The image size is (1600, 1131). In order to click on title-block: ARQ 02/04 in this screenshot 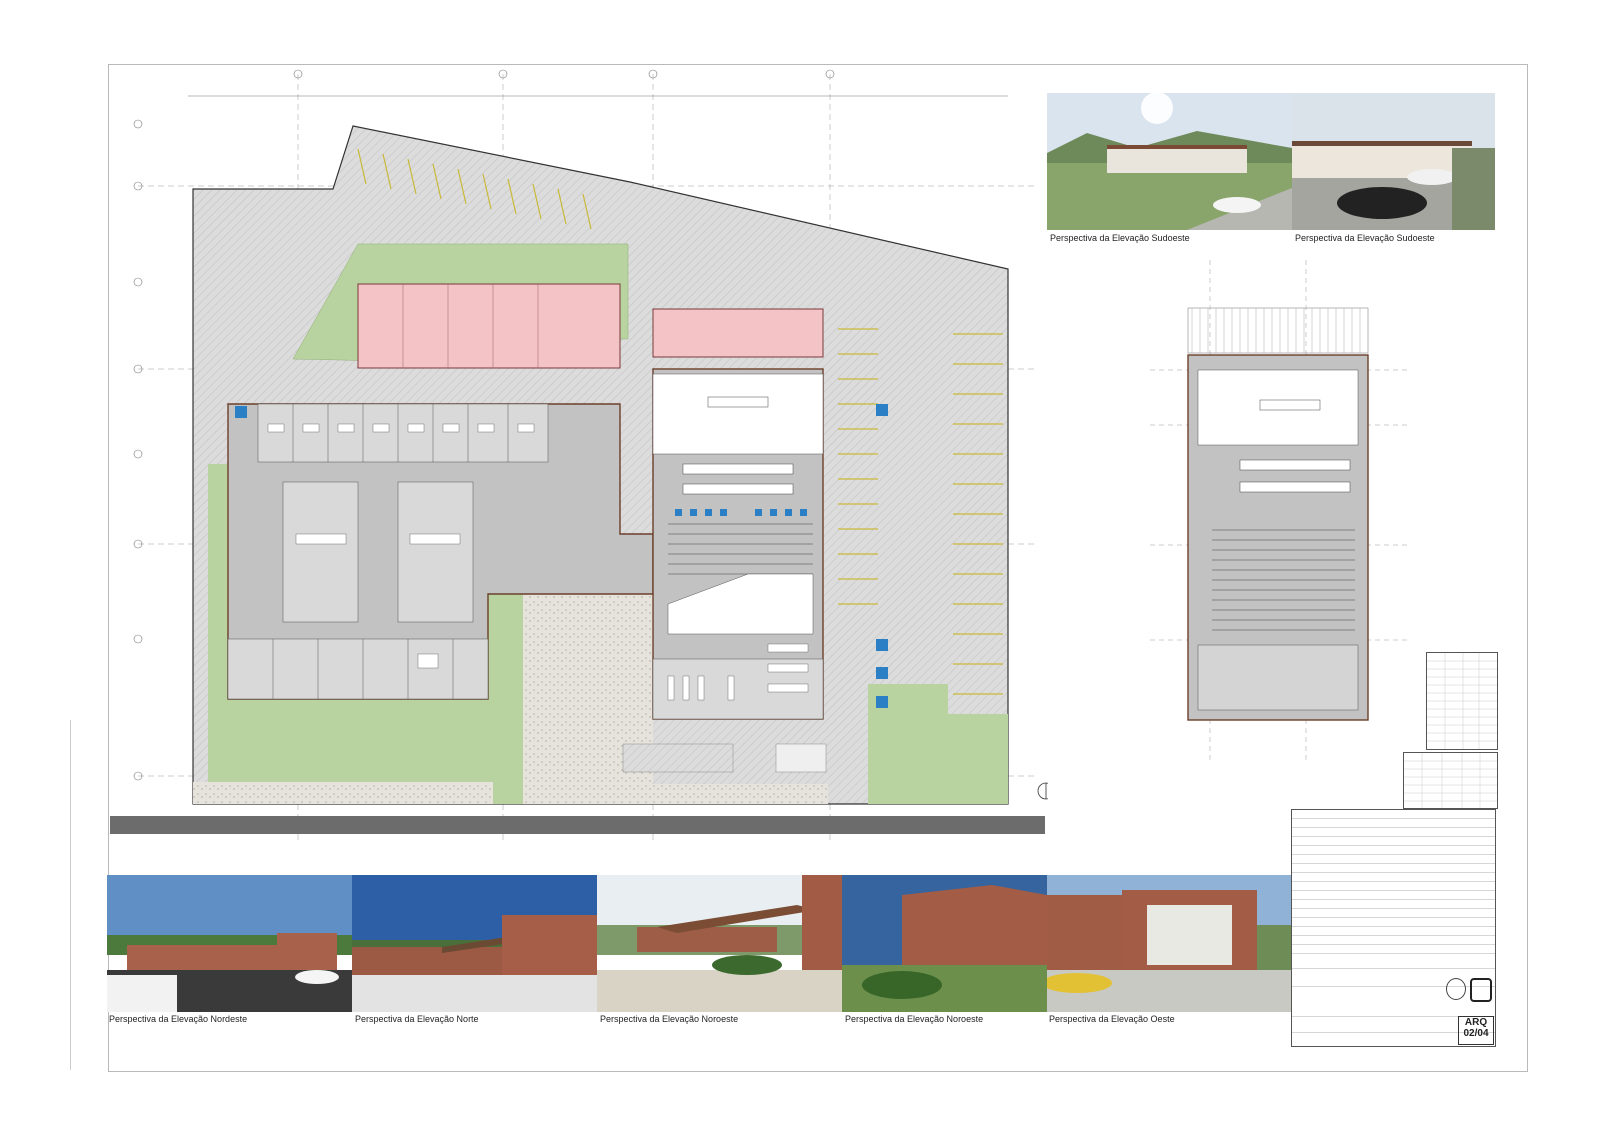, I will do `click(1393, 928)`.